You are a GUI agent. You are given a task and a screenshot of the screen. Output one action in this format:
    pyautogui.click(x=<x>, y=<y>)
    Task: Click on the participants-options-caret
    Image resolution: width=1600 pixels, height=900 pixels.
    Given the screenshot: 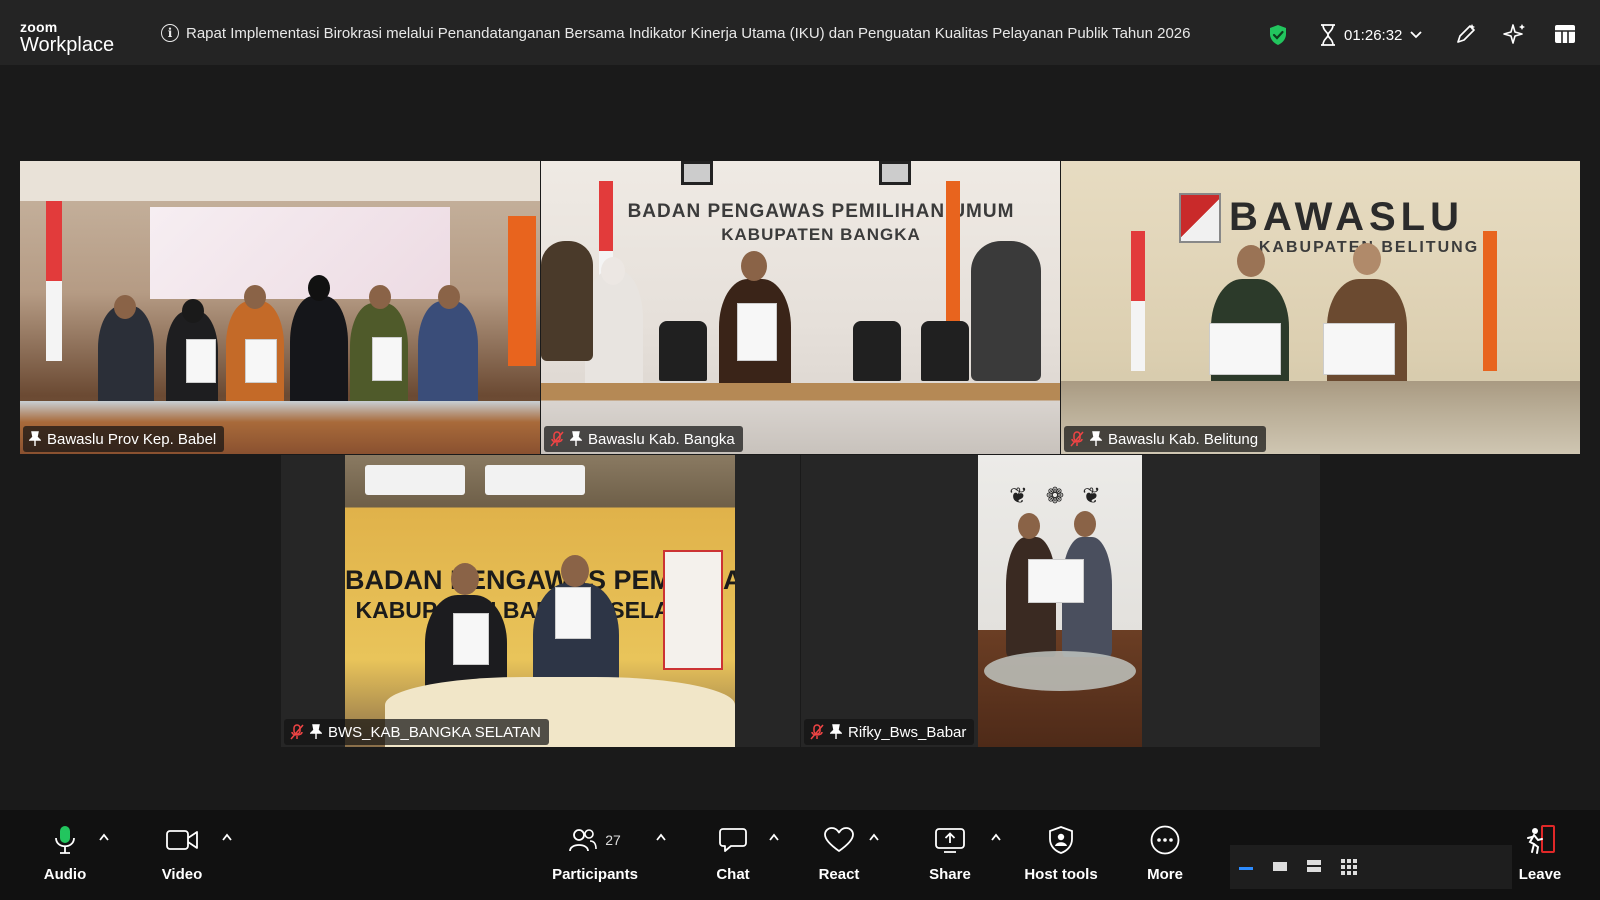 What is the action you would take?
    pyautogui.click(x=661, y=837)
    